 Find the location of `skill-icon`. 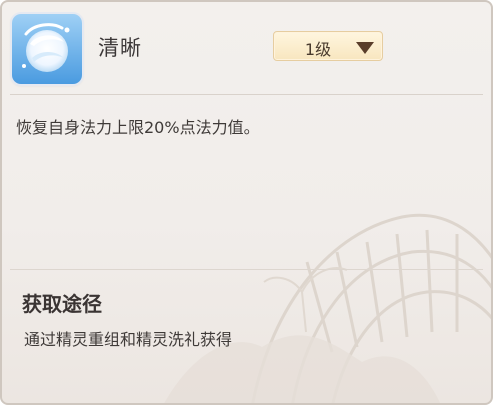

skill-icon is located at coordinates (47, 49).